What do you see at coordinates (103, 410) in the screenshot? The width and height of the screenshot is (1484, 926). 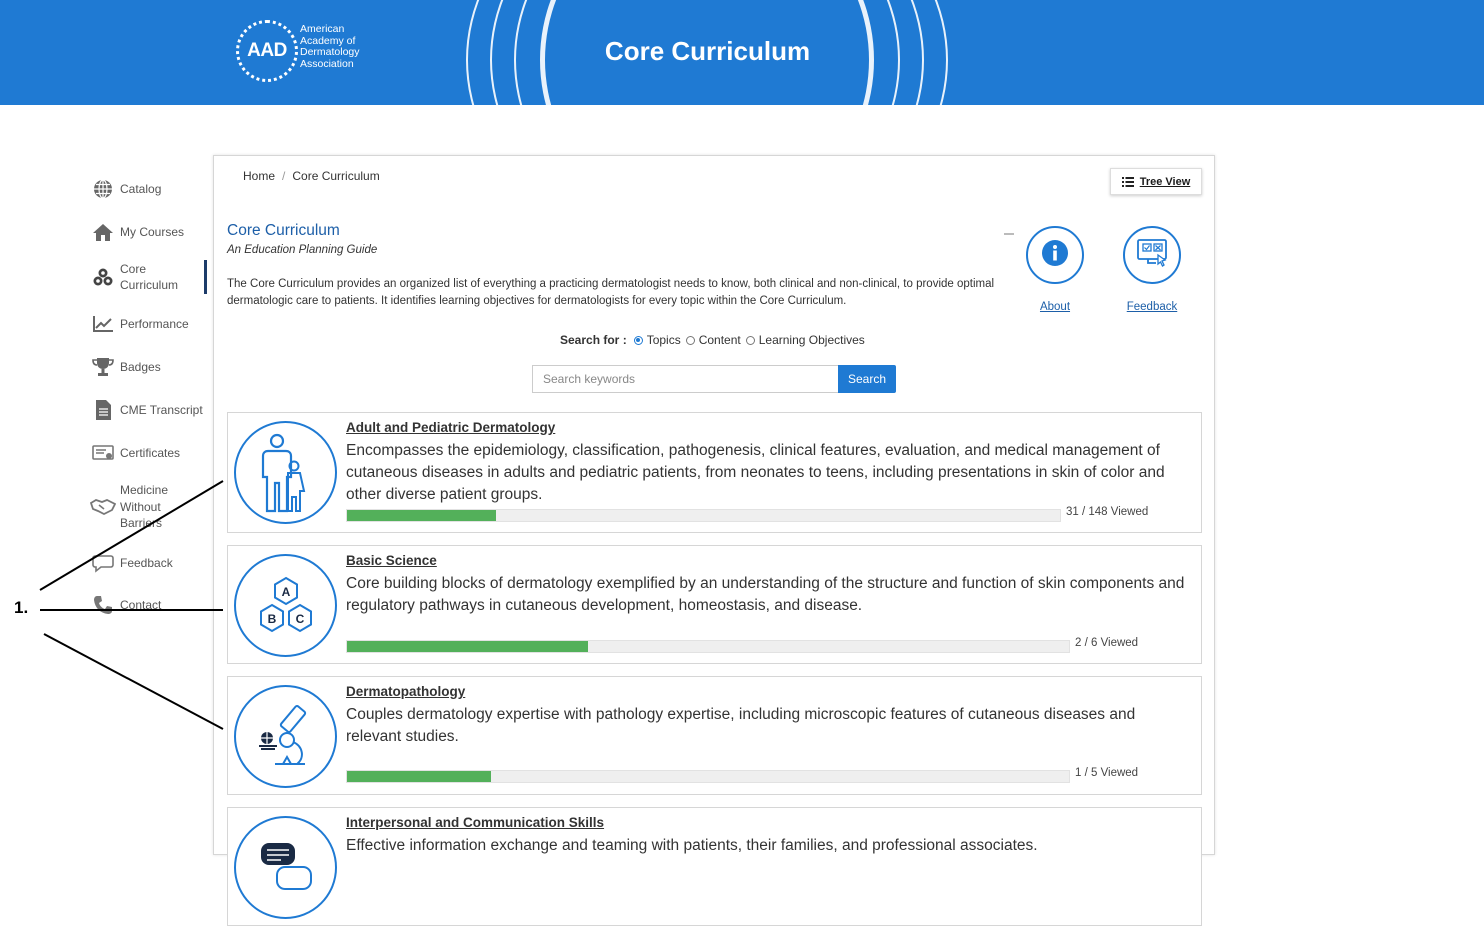 I see `document-icon` at bounding box center [103, 410].